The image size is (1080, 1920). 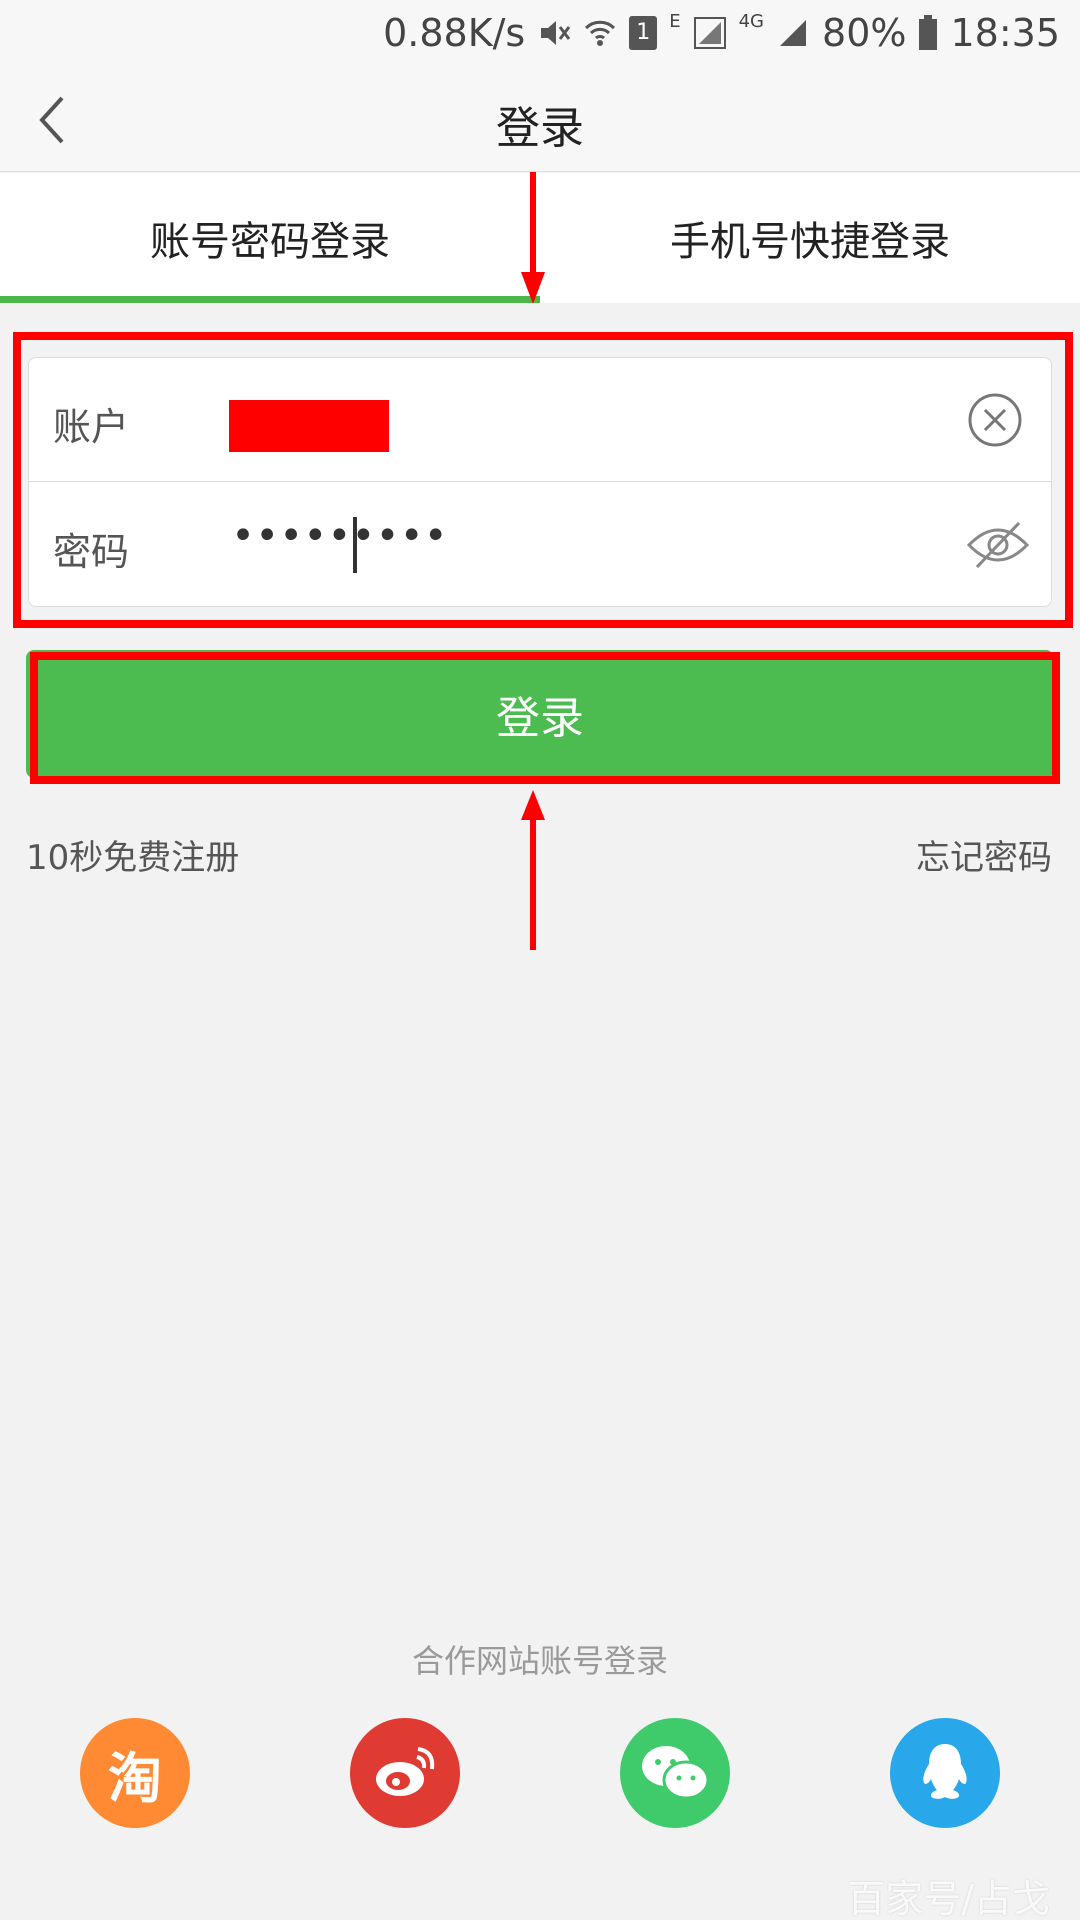 I want to click on taobao-login-button: 淘, so click(x=135, y=1773).